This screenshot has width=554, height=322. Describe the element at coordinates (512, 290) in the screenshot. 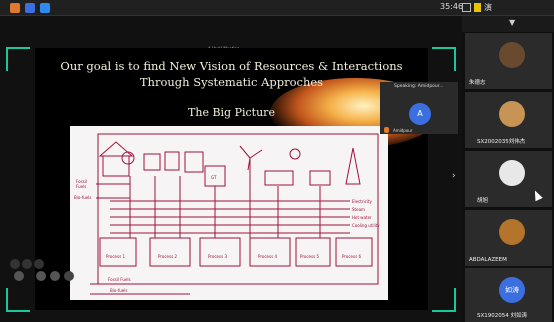

I see `avatar: 如涛` at that location.